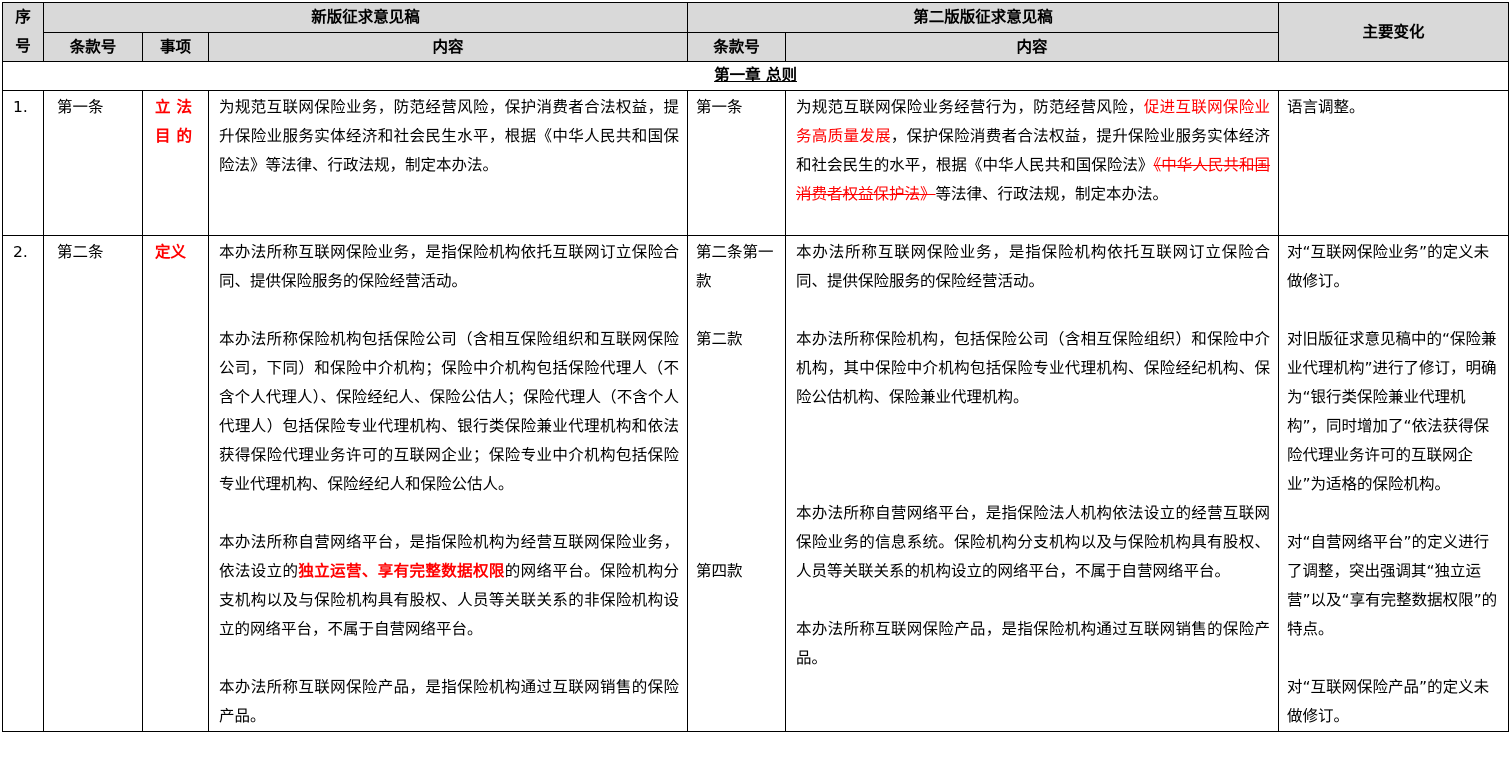  I want to click on new-clause-header: 条款号, so click(93, 46).